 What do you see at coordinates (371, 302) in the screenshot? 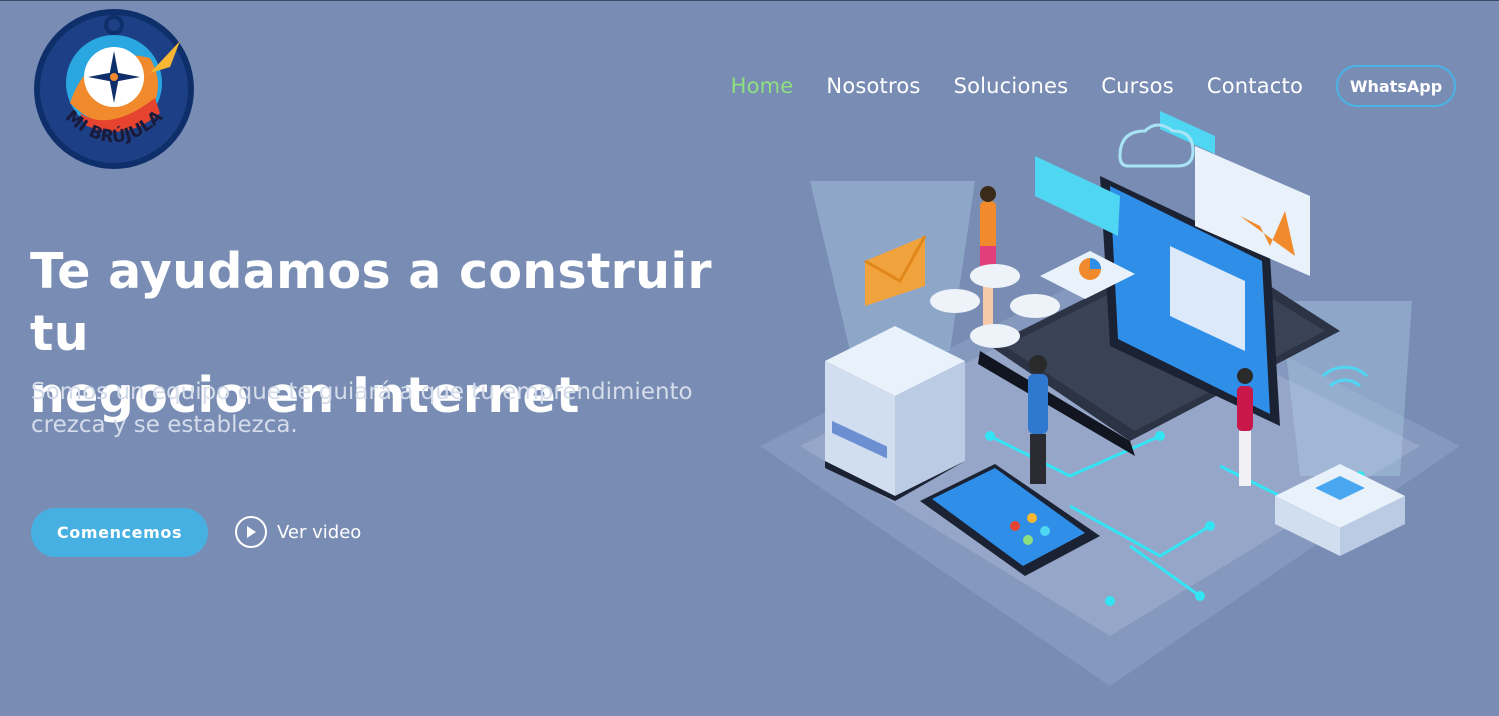
I see `hero-title-line1: Te ayudamos a construir tu` at bounding box center [371, 302].